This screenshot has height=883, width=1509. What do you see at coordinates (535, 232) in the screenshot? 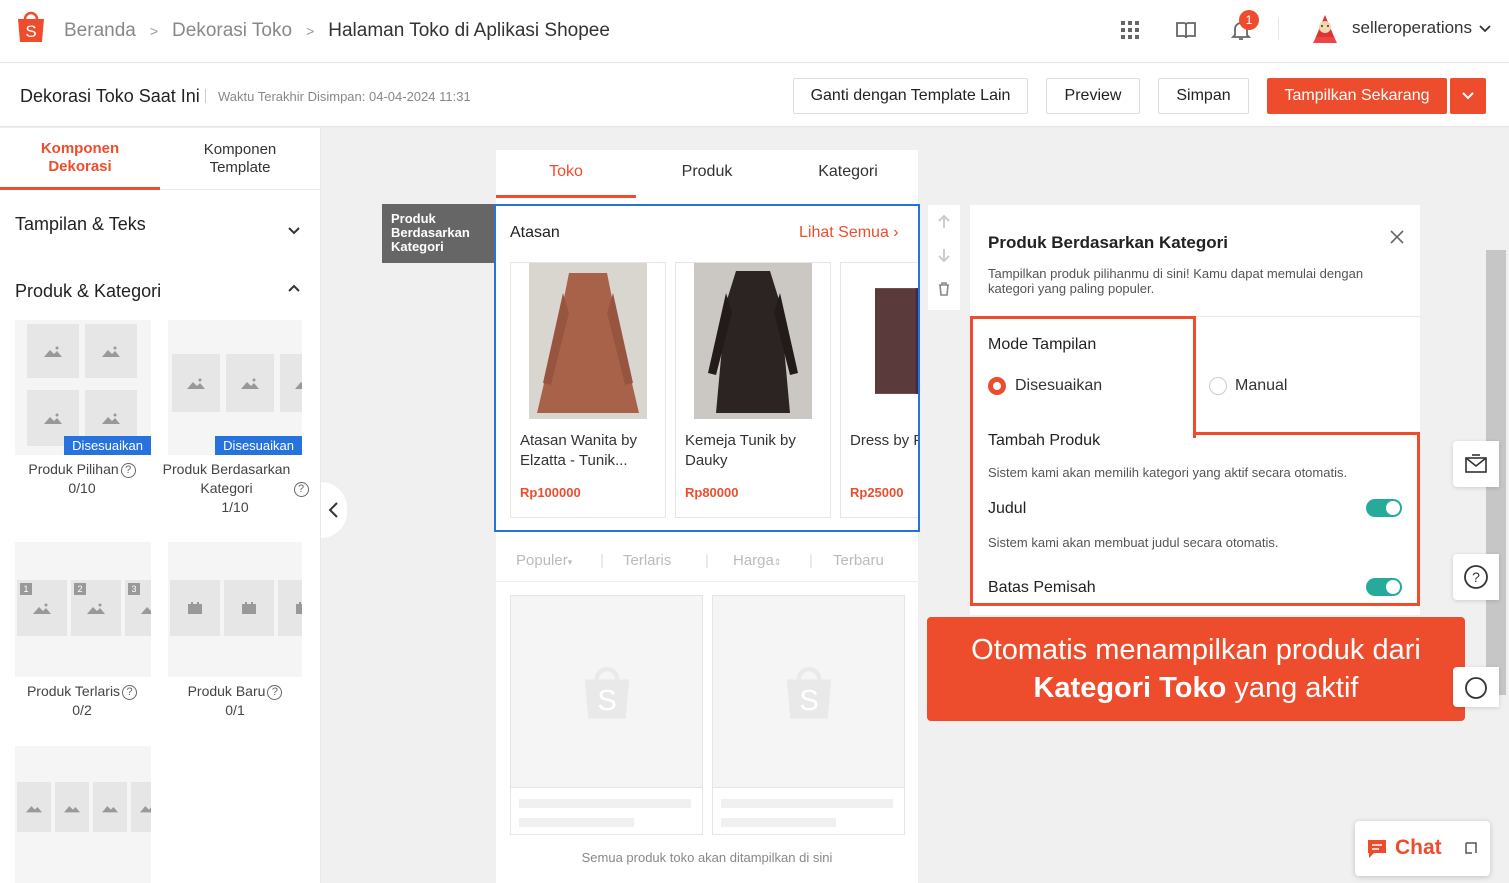
I see `section-title: Atasan` at bounding box center [535, 232].